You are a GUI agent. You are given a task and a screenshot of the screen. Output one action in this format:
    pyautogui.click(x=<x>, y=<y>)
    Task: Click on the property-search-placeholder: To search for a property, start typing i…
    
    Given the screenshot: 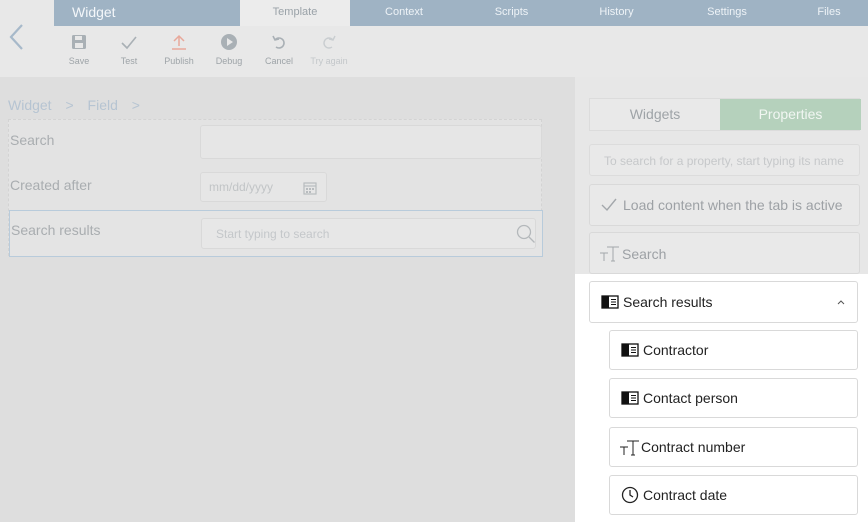 What is the action you would take?
    pyautogui.click(x=724, y=161)
    